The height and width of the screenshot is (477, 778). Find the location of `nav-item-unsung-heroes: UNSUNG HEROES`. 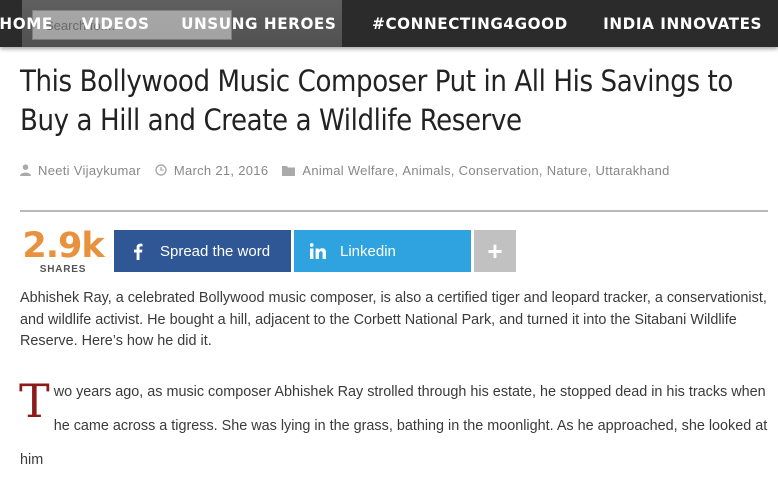

nav-item-unsung-heroes: UNSUNG HEROES is located at coordinates (259, 23).